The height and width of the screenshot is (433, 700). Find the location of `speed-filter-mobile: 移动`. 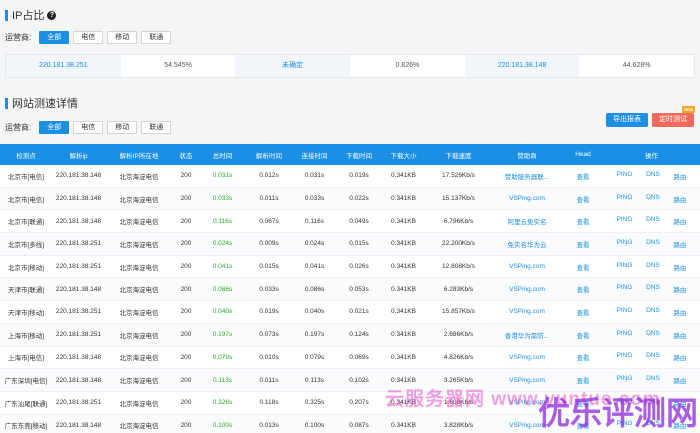

speed-filter-mobile: 移动 is located at coordinates (122, 127).